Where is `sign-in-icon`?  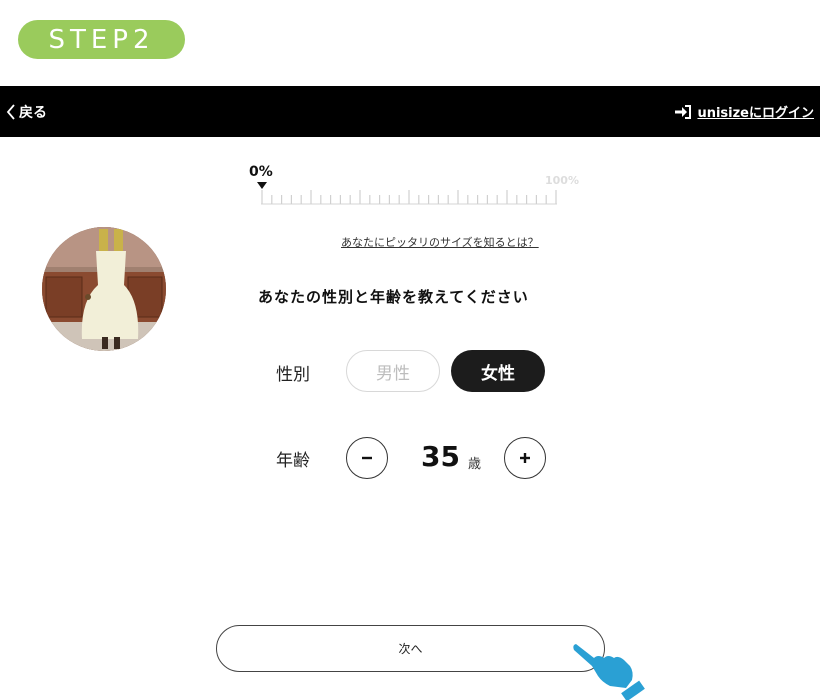 sign-in-icon is located at coordinates (683, 111).